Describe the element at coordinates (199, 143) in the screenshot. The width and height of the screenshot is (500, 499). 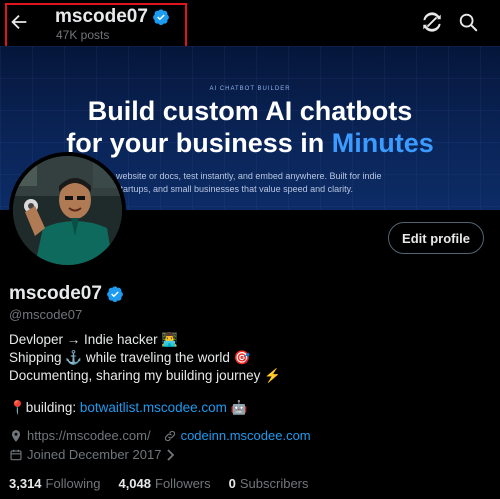
I see `banner-headline-2-prefix: for your business in` at that location.